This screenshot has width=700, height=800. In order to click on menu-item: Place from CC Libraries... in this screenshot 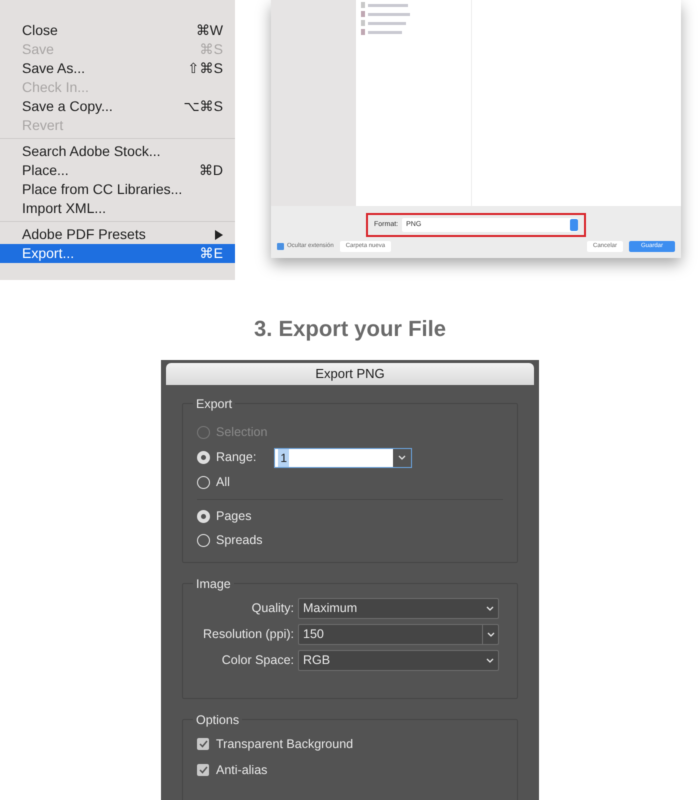, I will do `click(117, 189)`.